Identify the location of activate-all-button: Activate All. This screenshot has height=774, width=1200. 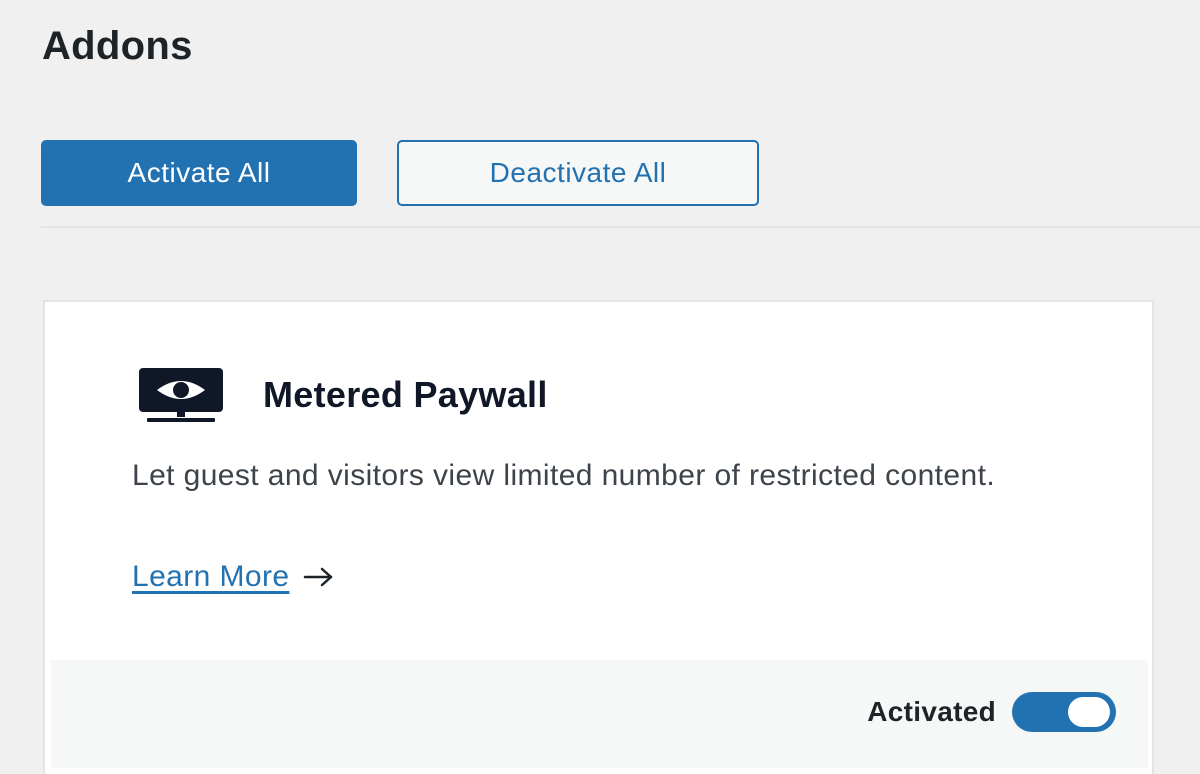
(199, 173).